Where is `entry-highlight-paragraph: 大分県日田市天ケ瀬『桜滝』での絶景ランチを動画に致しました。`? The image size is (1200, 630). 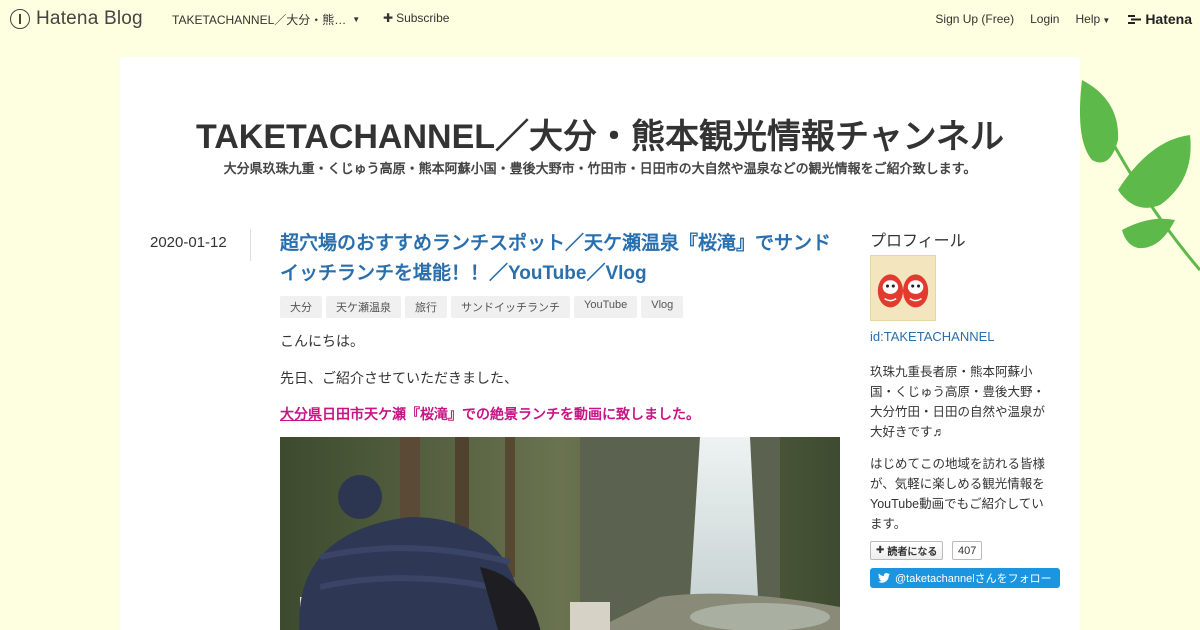 entry-highlight-paragraph: 大分県日田市天ケ瀬『桜滝』での絶景ランチを動画に致しました。 is located at coordinates (490, 414).